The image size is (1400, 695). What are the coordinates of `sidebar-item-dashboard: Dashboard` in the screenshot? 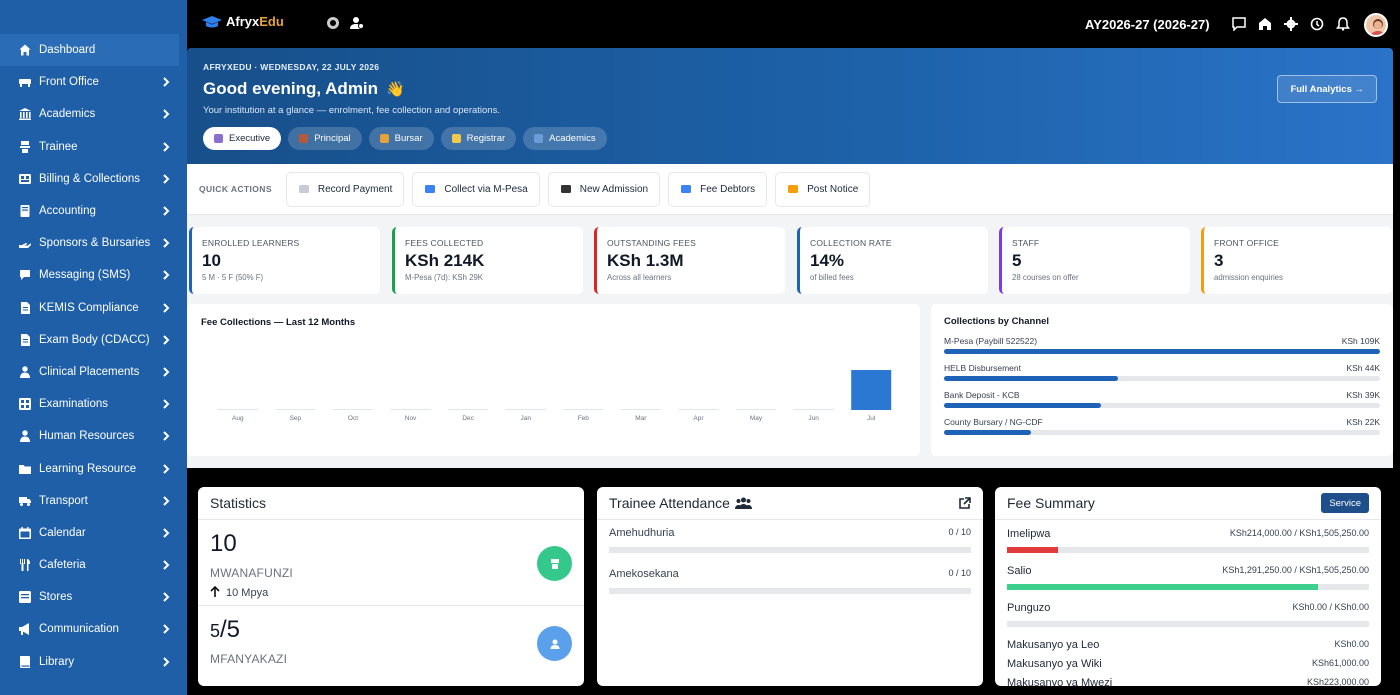 It's located at (89, 50).